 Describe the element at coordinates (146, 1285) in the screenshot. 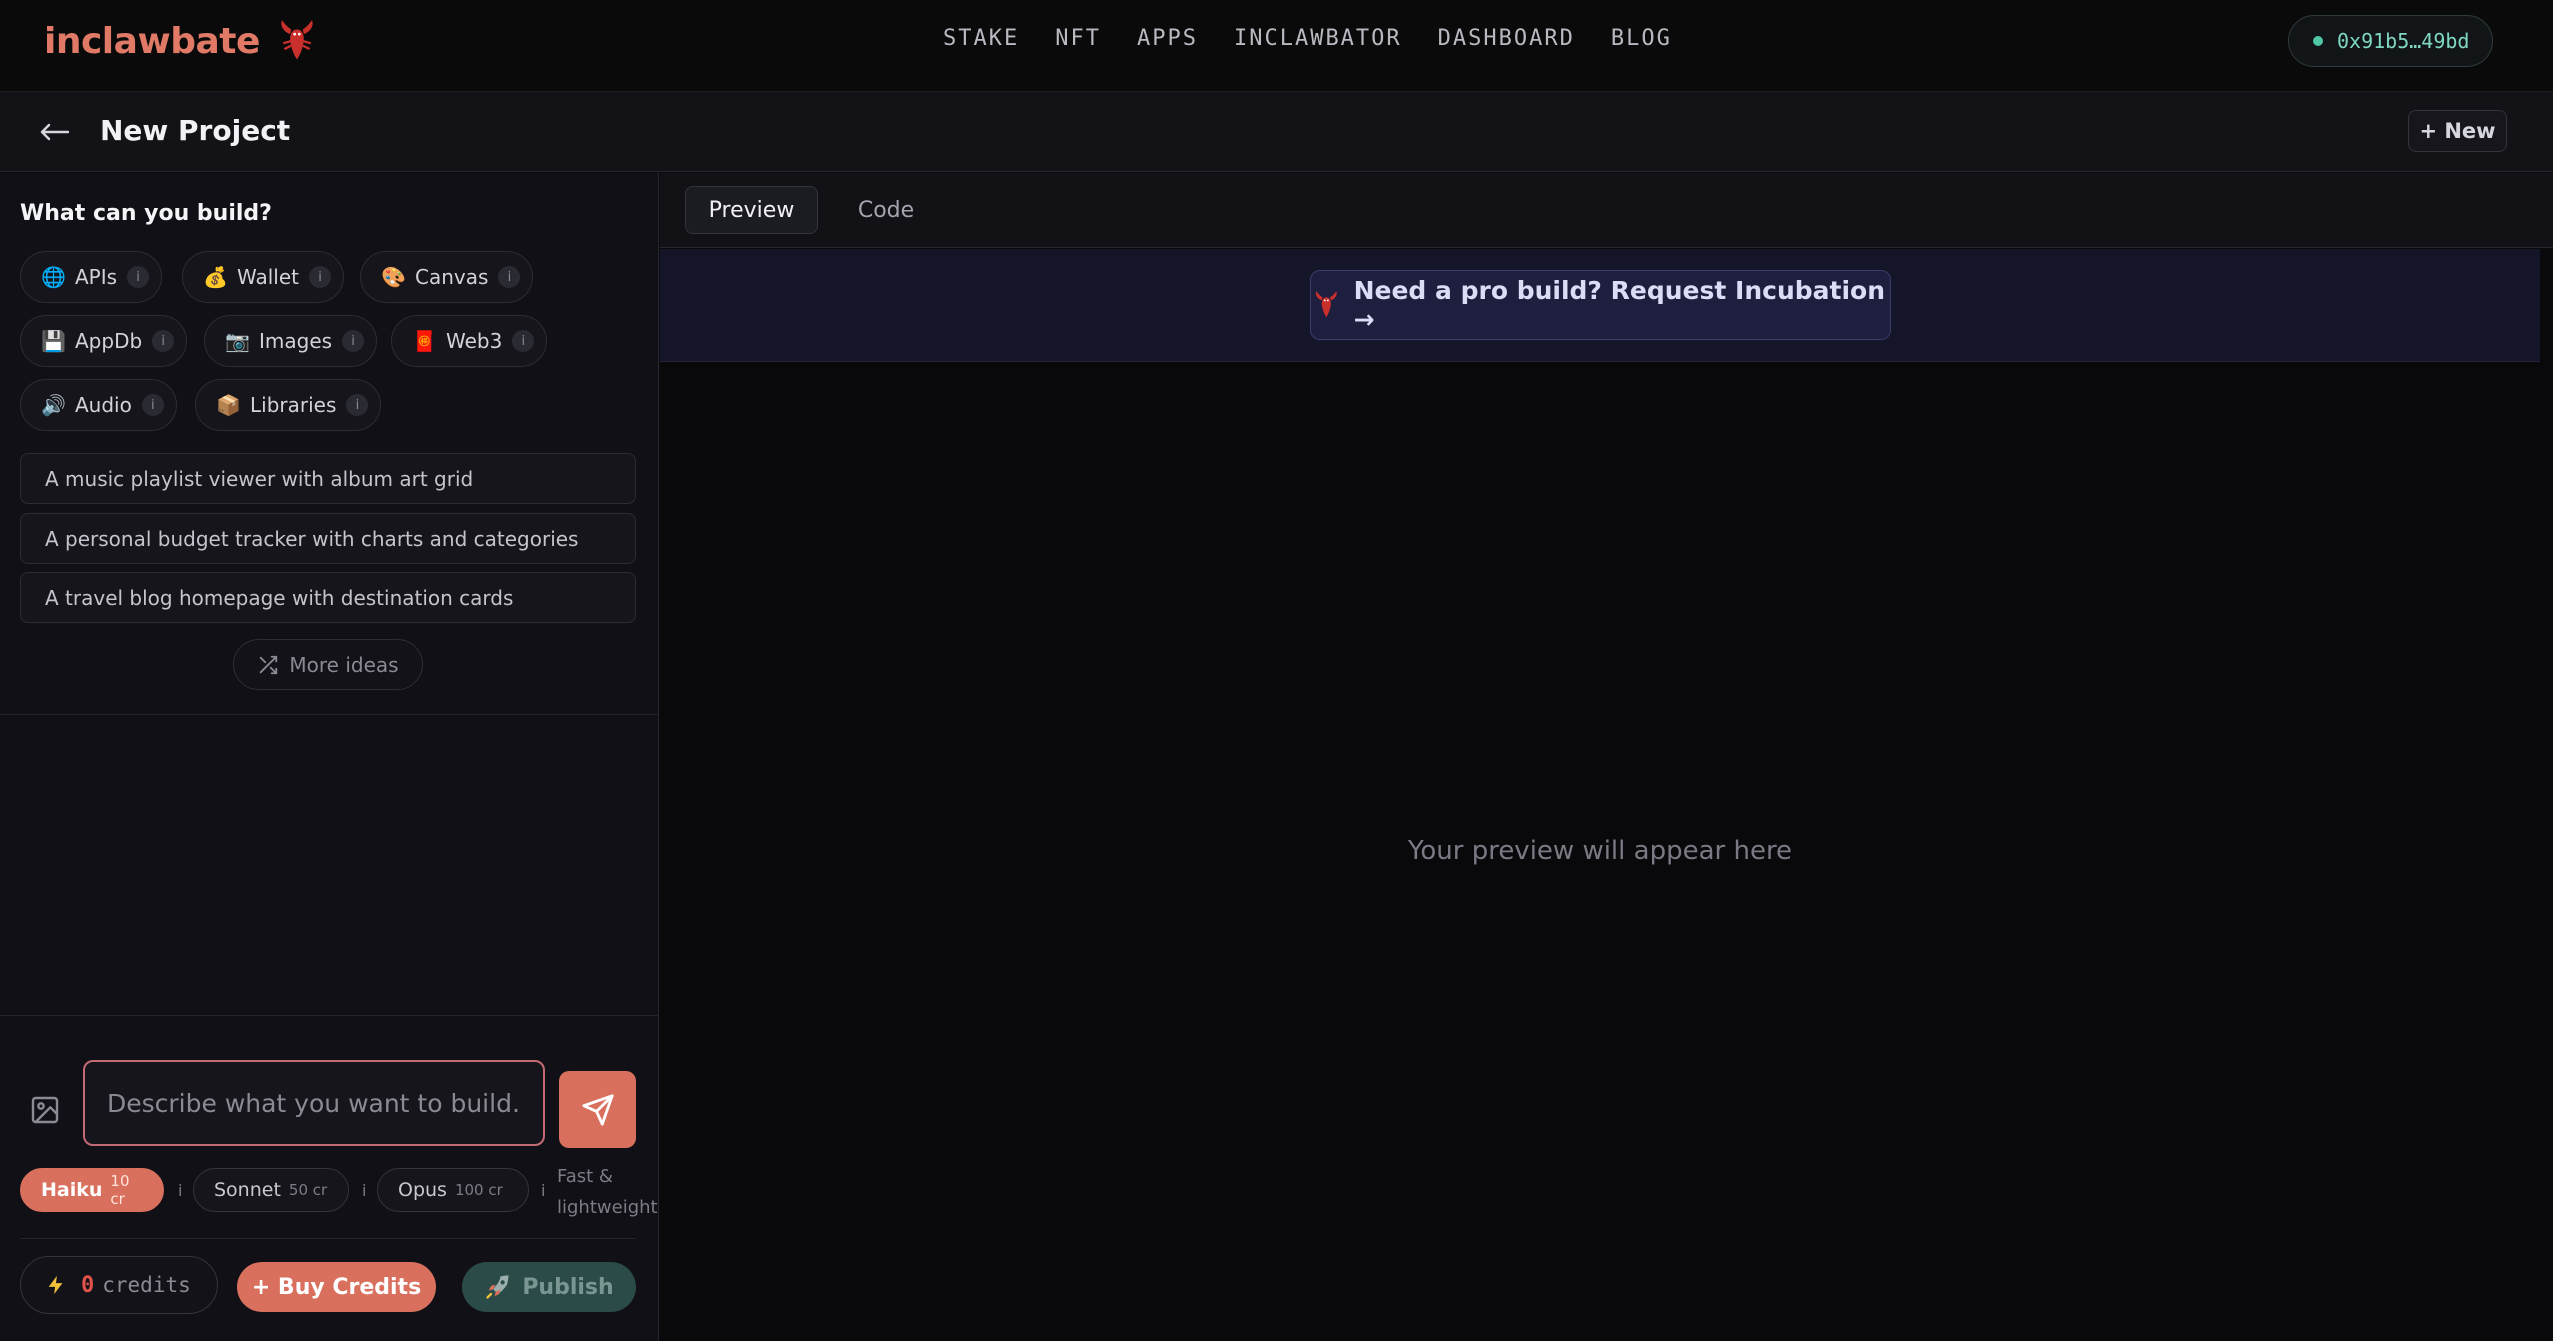

I see `credits-label: credits` at that location.